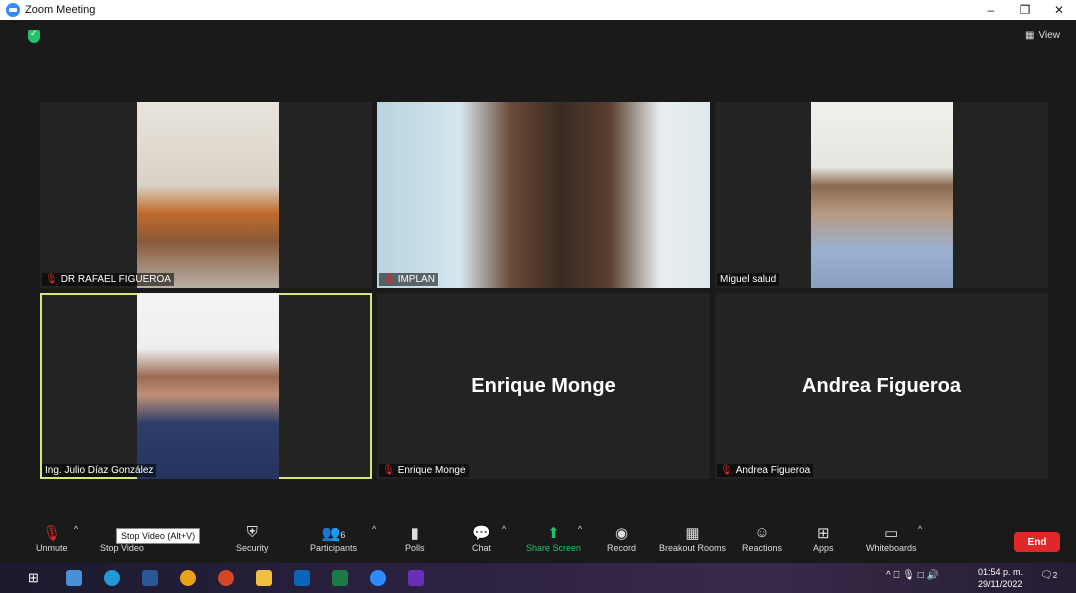 The width and height of the screenshot is (1076, 593). What do you see at coordinates (34, 35) in the screenshot?
I see `encryption-shield-icon` at bounding box center [34, 35].